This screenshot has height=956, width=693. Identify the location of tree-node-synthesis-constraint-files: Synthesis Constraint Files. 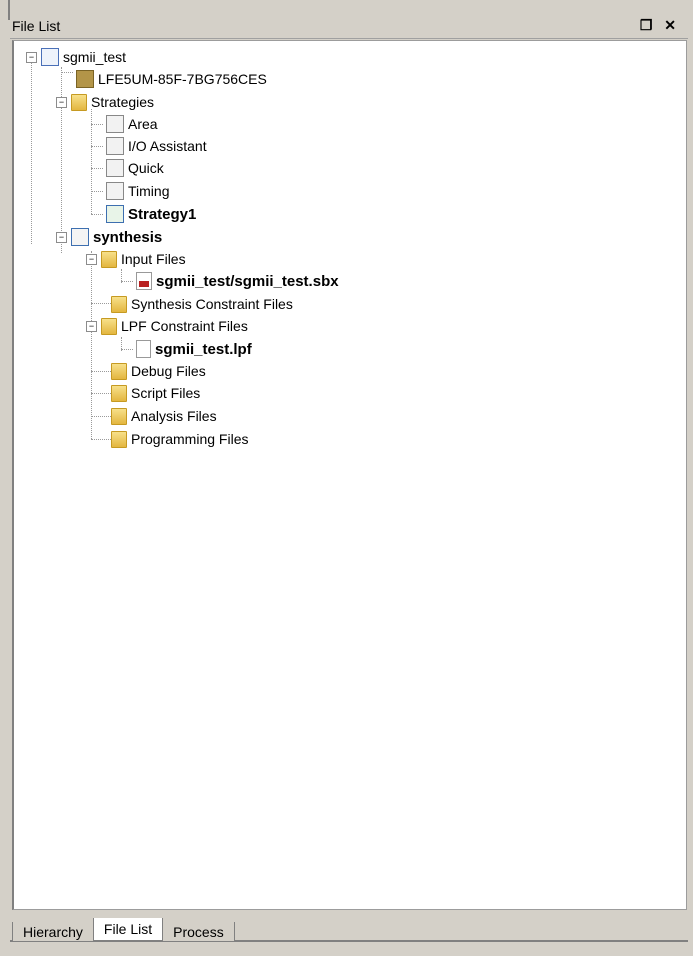
(202, 304).